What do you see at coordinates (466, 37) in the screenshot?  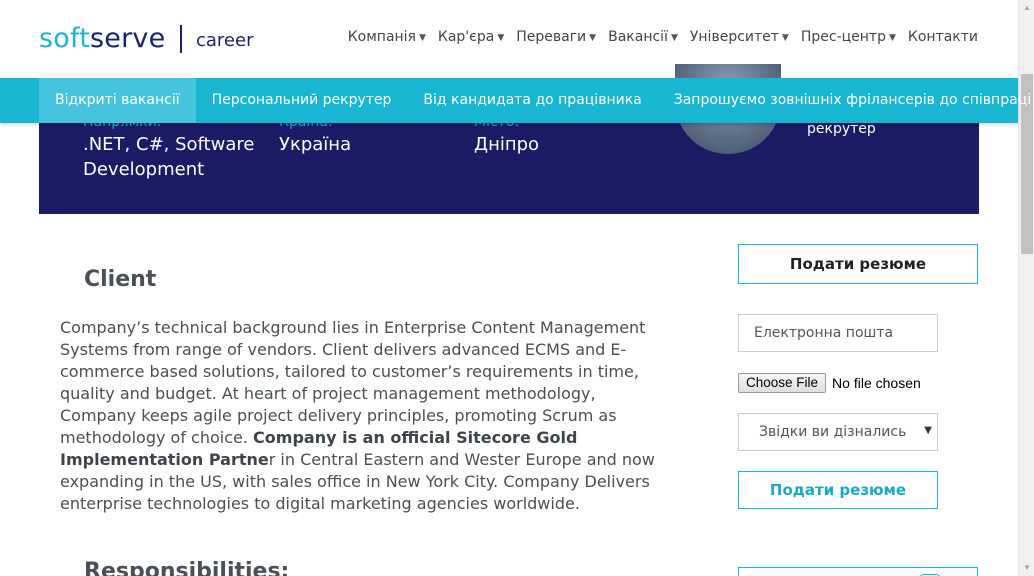 I see `nav-item-label: Кар'єра` at bounding box center [466, 37].